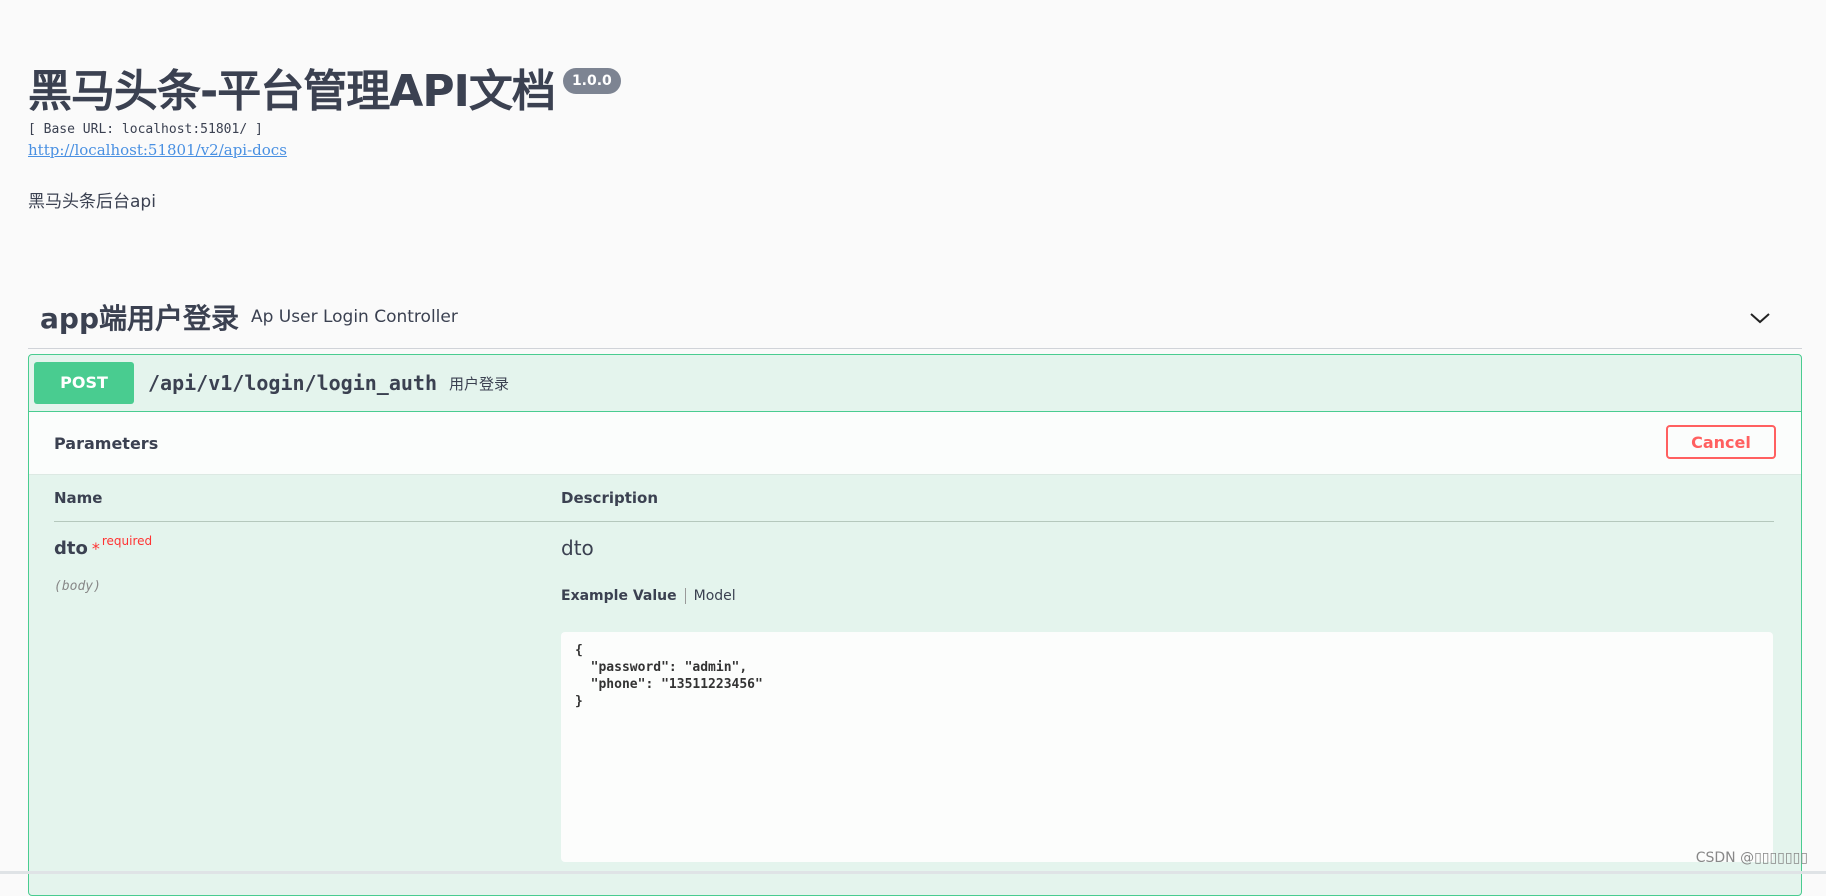  I want to click on column-description-header: Description, so click(610, 498).